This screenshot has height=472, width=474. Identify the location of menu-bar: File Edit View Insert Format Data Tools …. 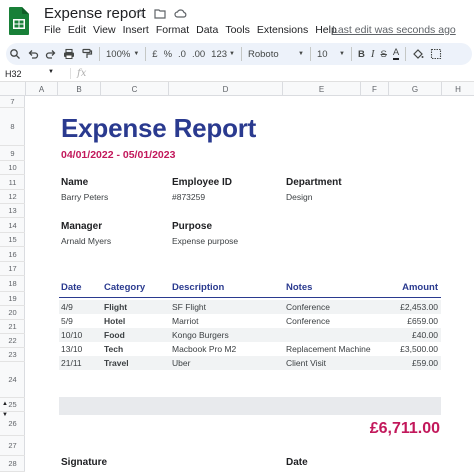
(194, 30).